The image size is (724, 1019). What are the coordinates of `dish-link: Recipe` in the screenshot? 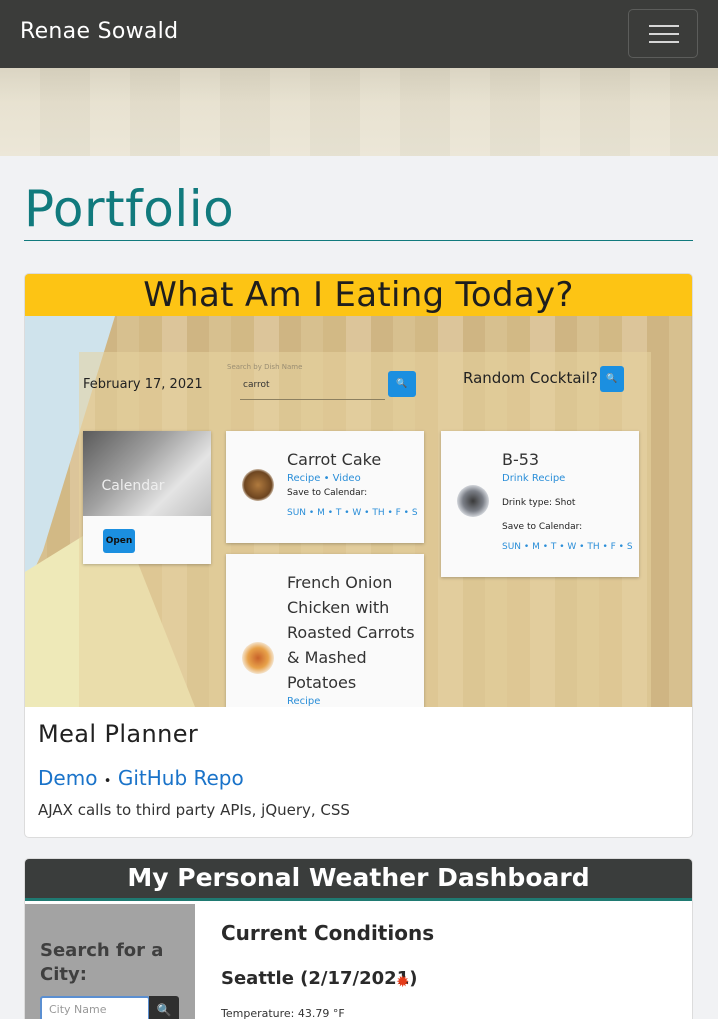 It's located at (304, 701).